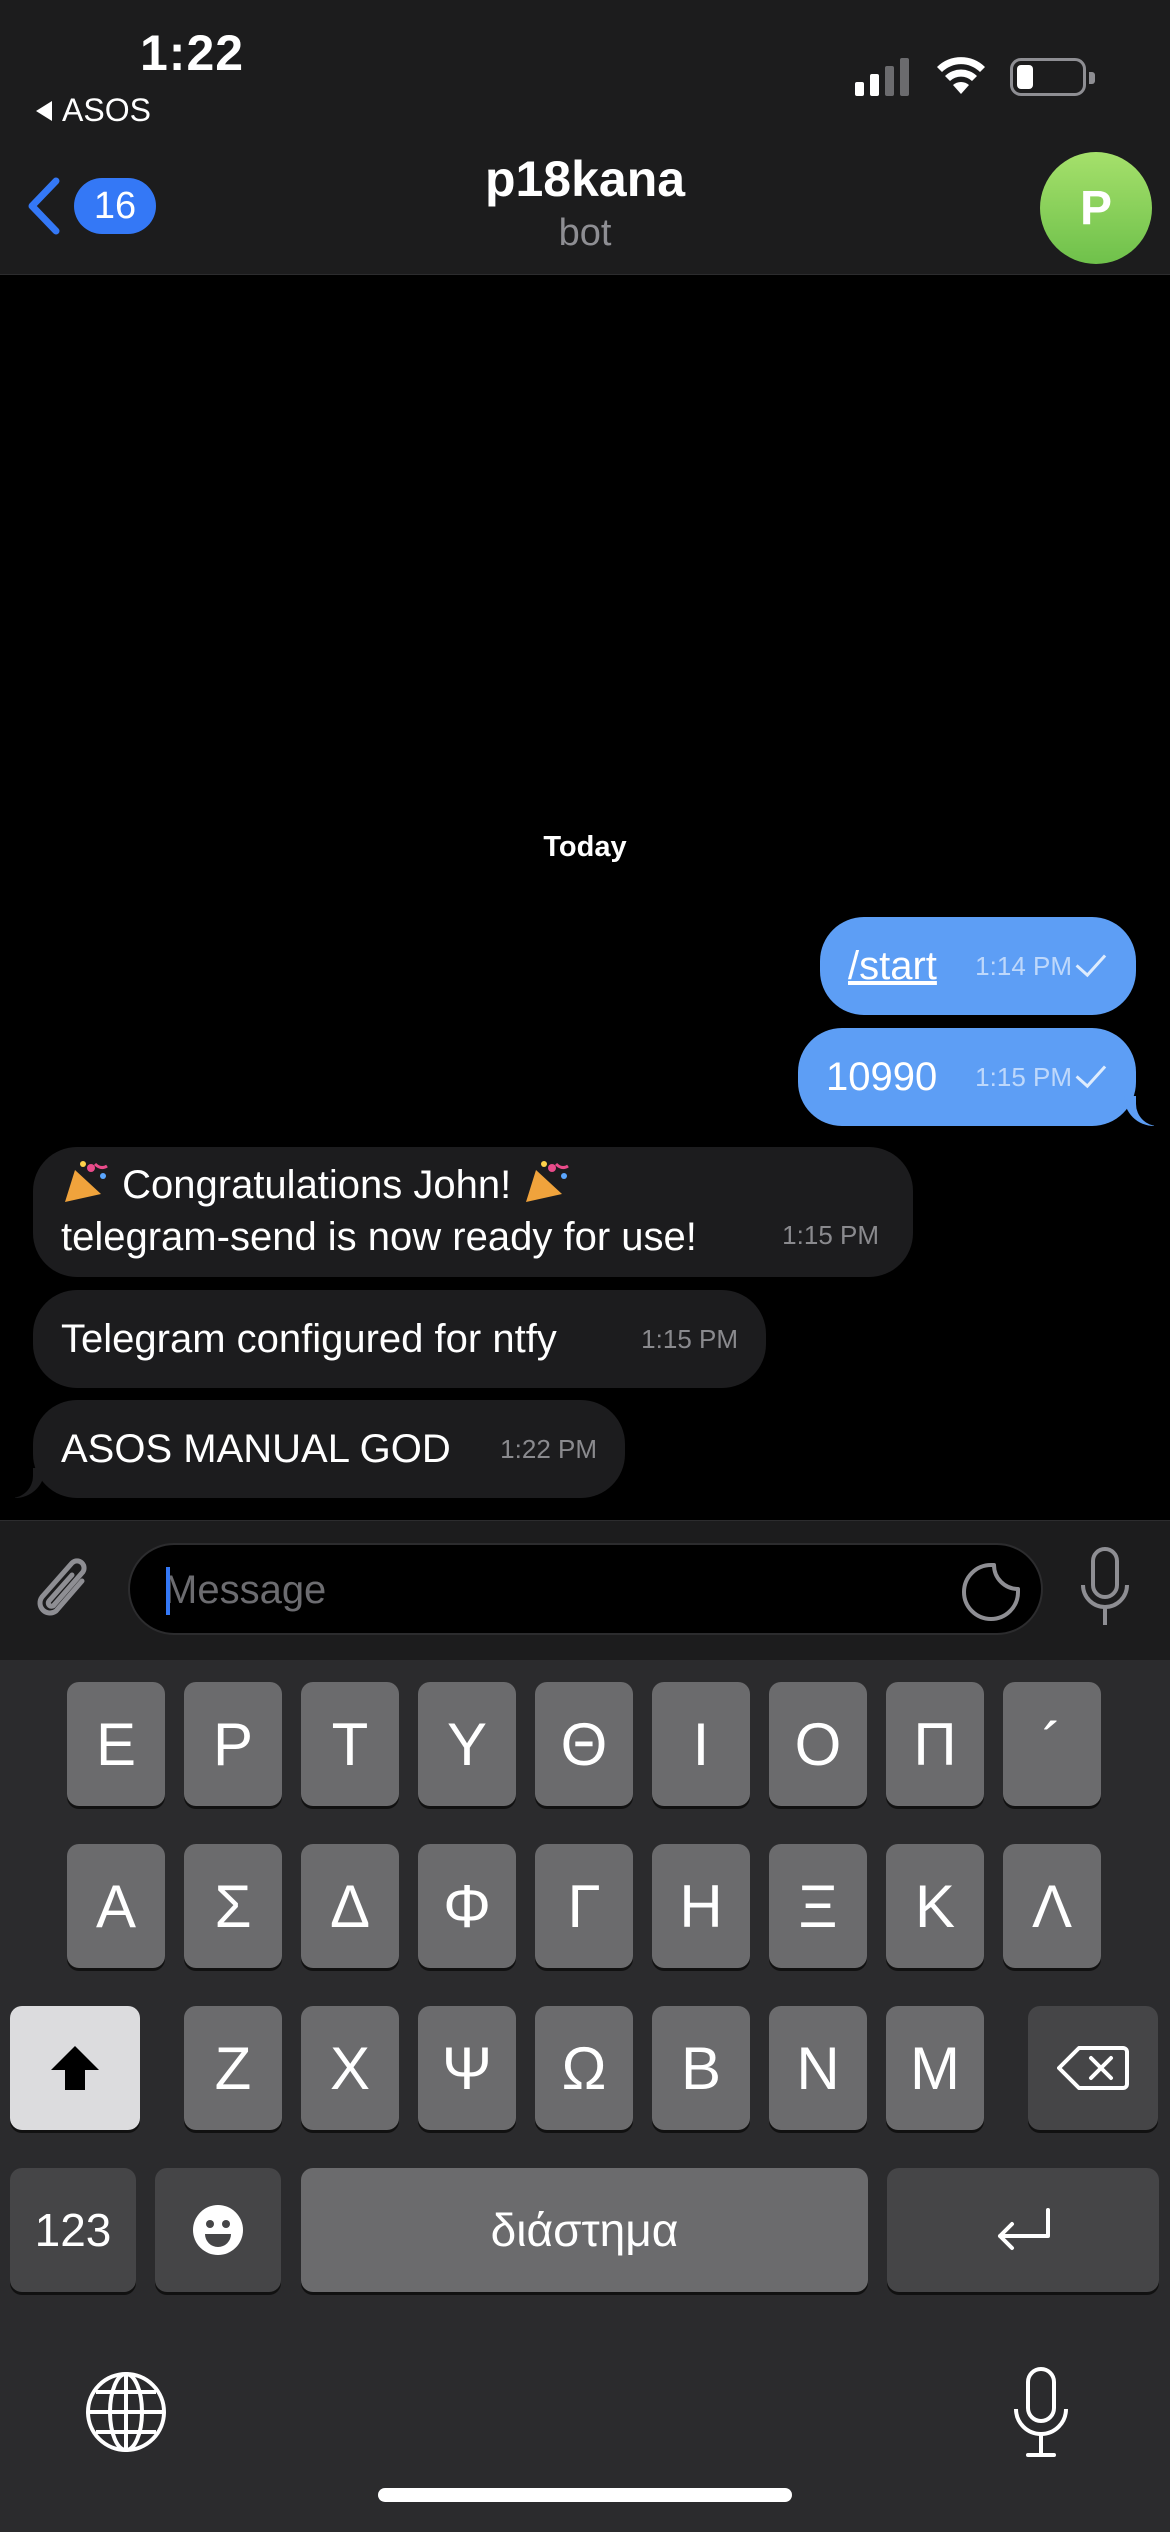  I want to click on message-line-1: Congratulations John!, so click(473, 1185).